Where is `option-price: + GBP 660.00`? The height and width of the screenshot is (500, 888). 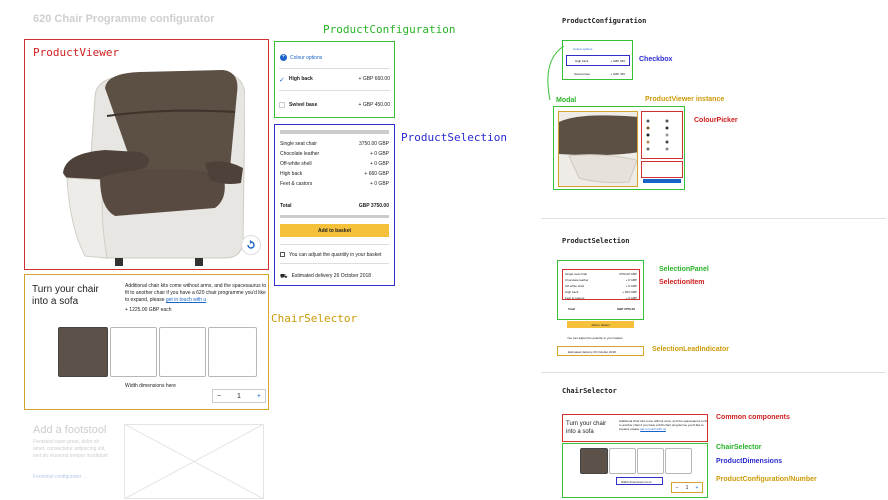 option-price: + GBP 660.00 is located at coordinates (374, 79).